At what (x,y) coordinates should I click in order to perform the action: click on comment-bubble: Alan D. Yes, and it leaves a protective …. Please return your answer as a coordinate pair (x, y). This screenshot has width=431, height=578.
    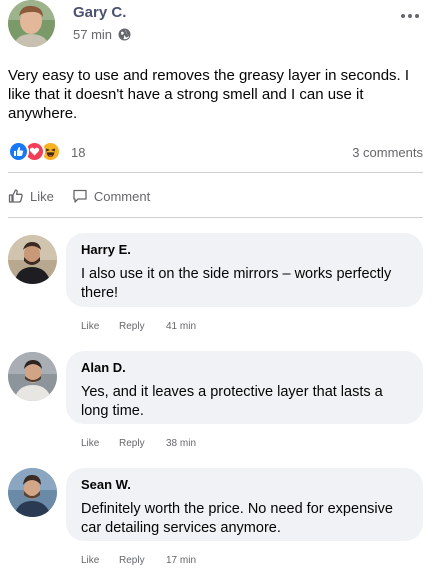
    Looking at the image, I should click on (244, 387).